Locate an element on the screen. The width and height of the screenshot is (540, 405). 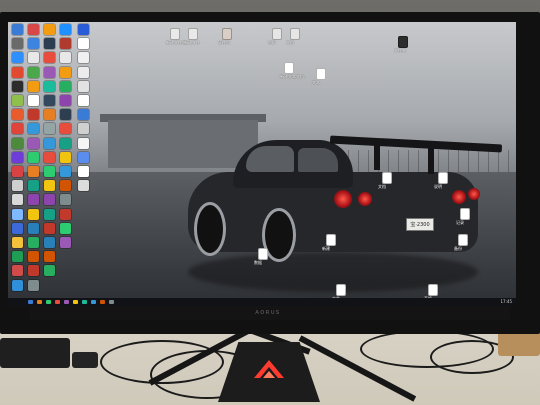
system-tray-clock: 17:45 is located at coordinates (506, 302).